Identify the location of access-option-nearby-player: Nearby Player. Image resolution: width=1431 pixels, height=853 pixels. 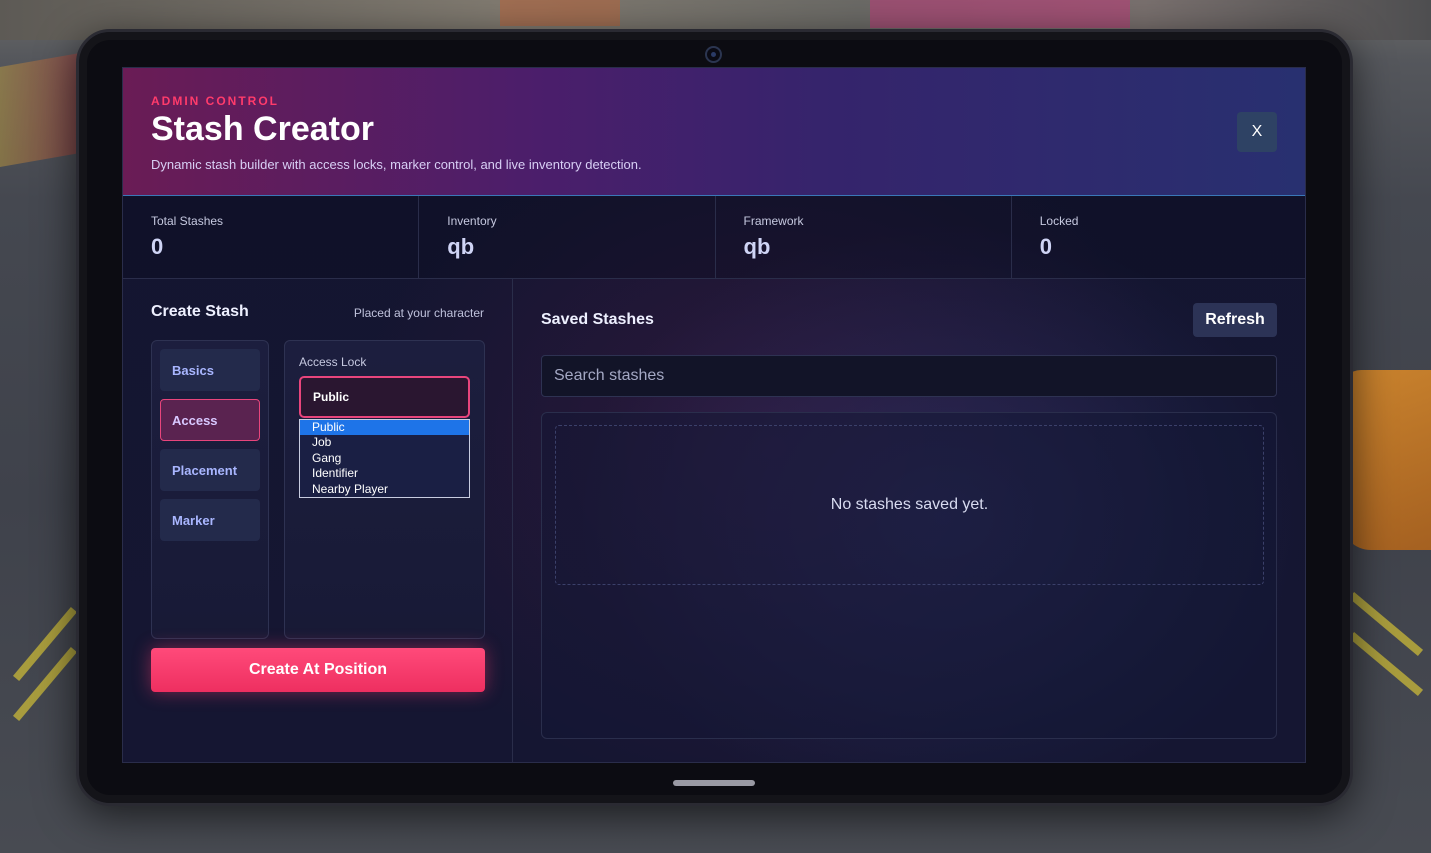
(384, 489).